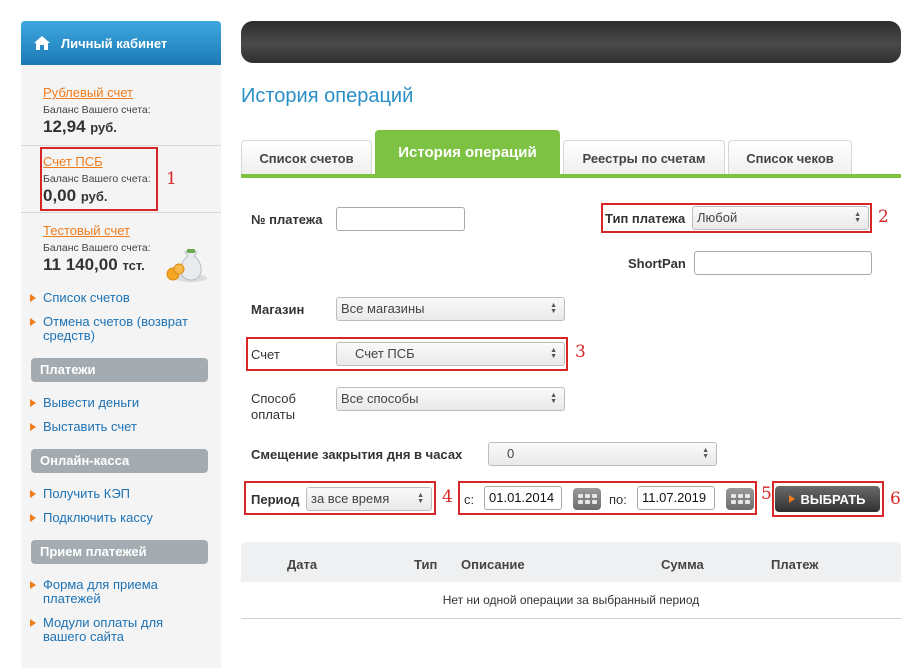 The image size is (923, 668). What do you see at coordinates (400, 219) in the screenshot?
I see `payment-number-input` at bounding box center [400, 219].